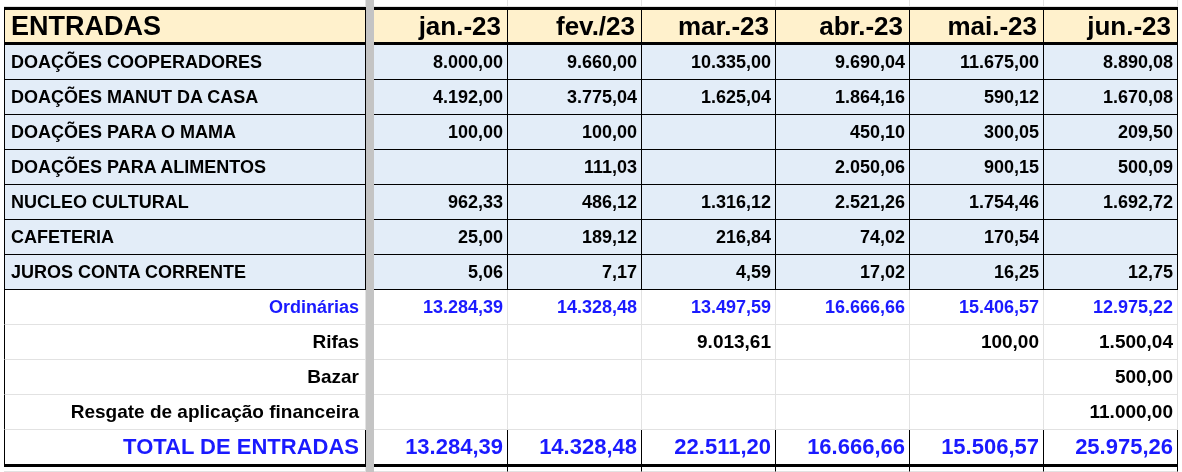 The width and height of the screenshot is (1182, 472). Describe the element at coordinates (185, 448) in the screenshot. I see `row-label: TOTAL DE ENTRADAS` at that location.